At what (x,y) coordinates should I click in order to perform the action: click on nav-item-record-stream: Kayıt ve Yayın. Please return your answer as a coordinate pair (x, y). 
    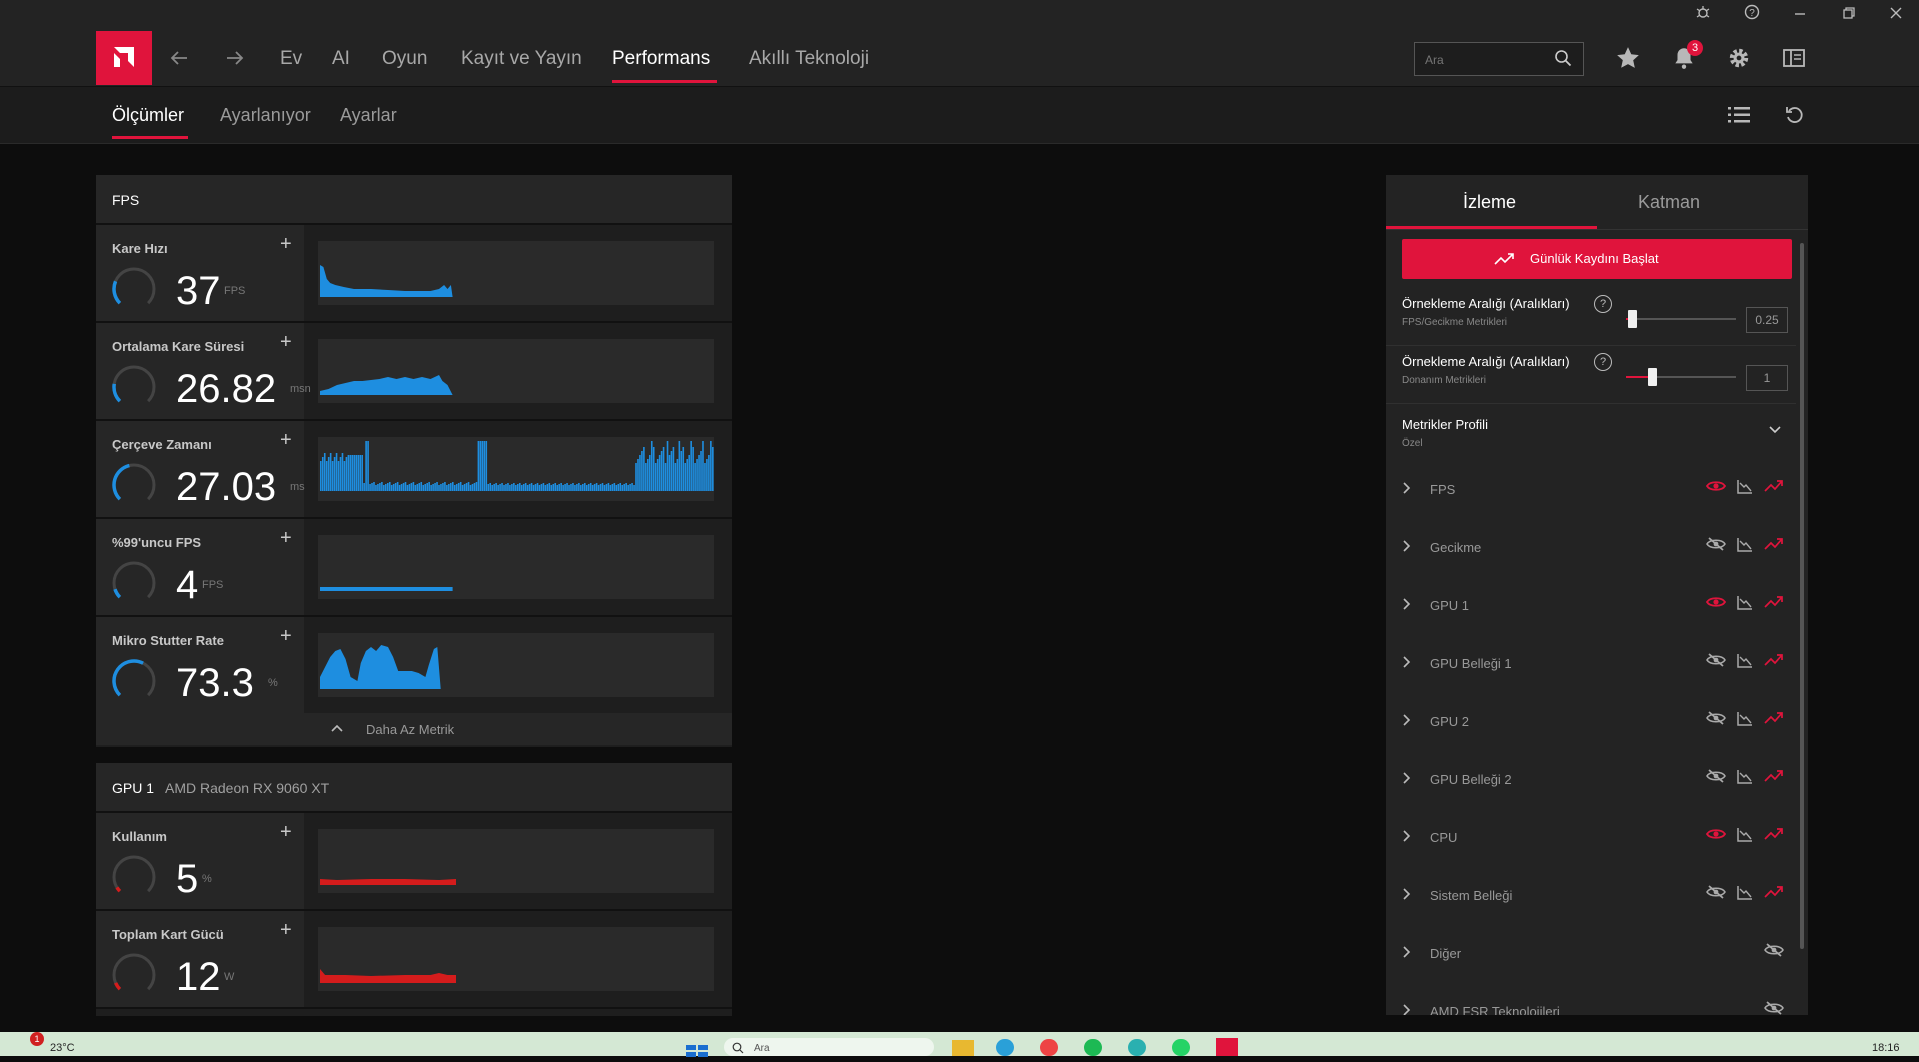
    Looking at the image, I should click on (521, 59).